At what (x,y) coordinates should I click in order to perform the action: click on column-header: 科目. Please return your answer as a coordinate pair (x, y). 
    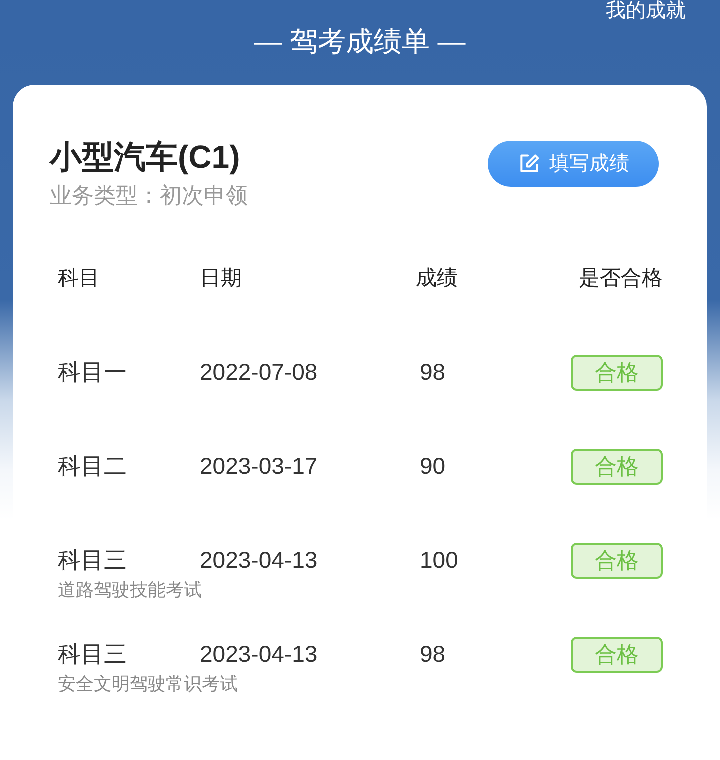
    Looking at the image, I should click on (79, 279).